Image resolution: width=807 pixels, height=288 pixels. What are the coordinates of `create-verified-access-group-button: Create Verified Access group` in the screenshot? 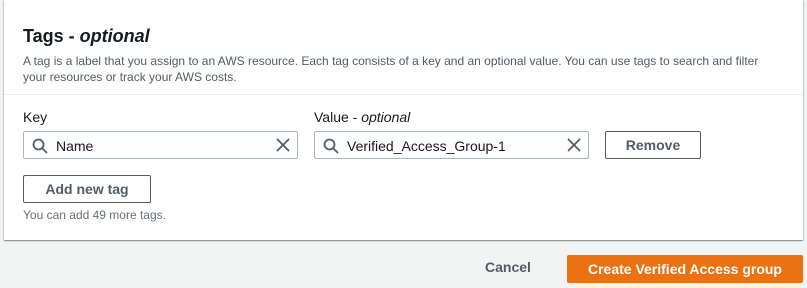 It's located at (685, 269).